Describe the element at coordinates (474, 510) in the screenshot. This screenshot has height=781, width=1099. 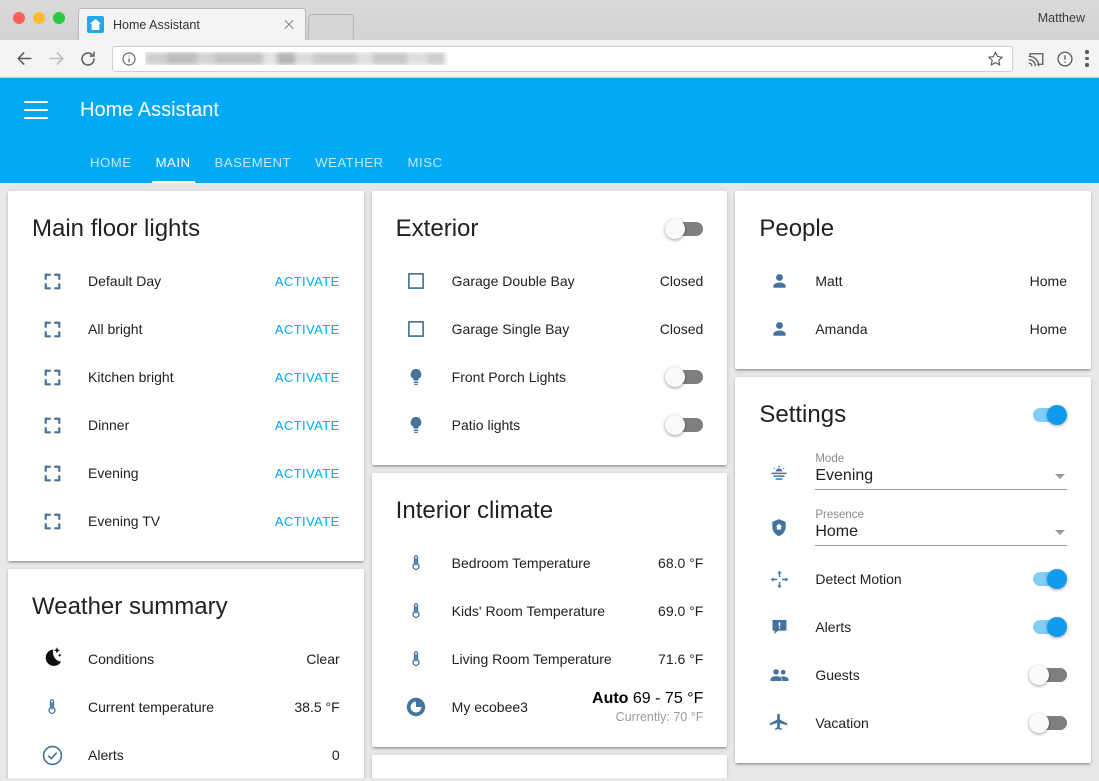
I see `card-title: Interior climate` at that location.